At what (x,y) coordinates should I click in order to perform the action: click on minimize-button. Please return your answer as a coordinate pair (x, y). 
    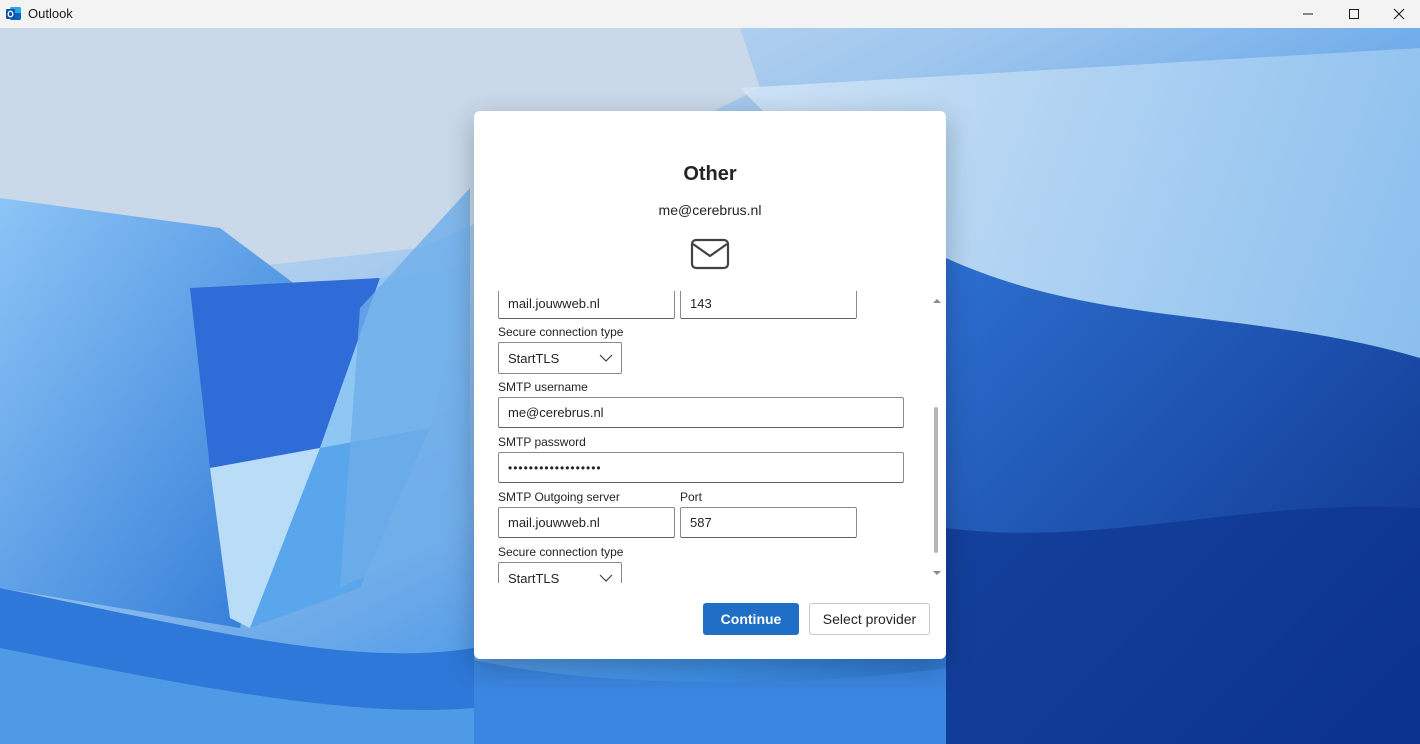
    Looking at the image, I should click on (1308, 14).